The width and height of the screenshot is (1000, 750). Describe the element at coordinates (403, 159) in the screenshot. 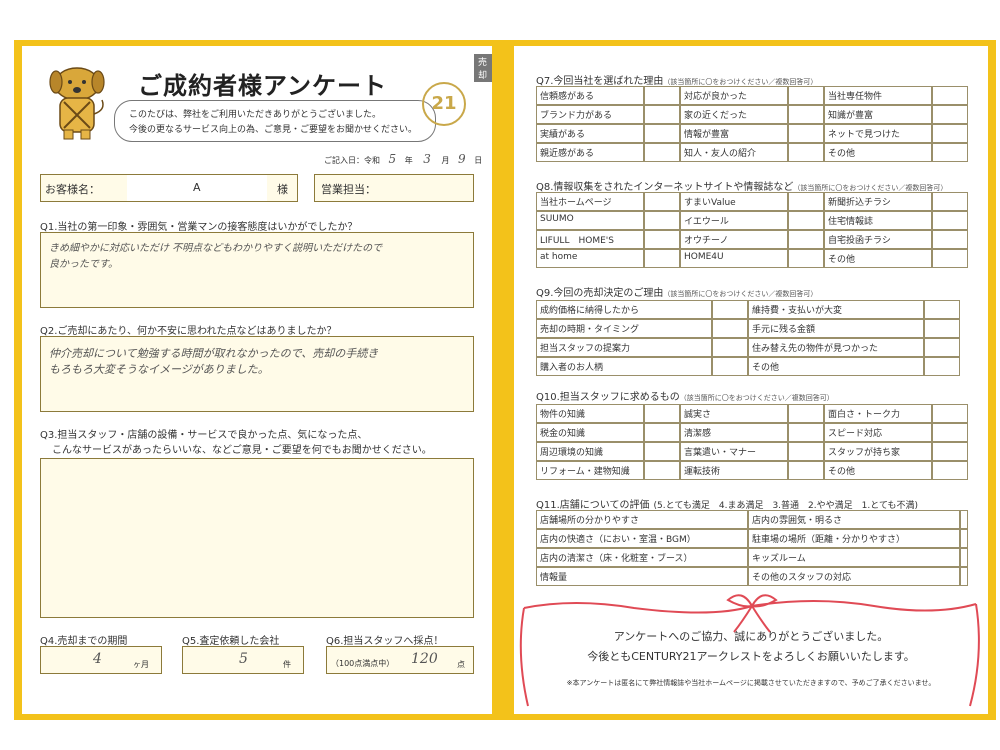

I see `date-row: ご記入日：令和 5 年 3 月 9 日` at that location.